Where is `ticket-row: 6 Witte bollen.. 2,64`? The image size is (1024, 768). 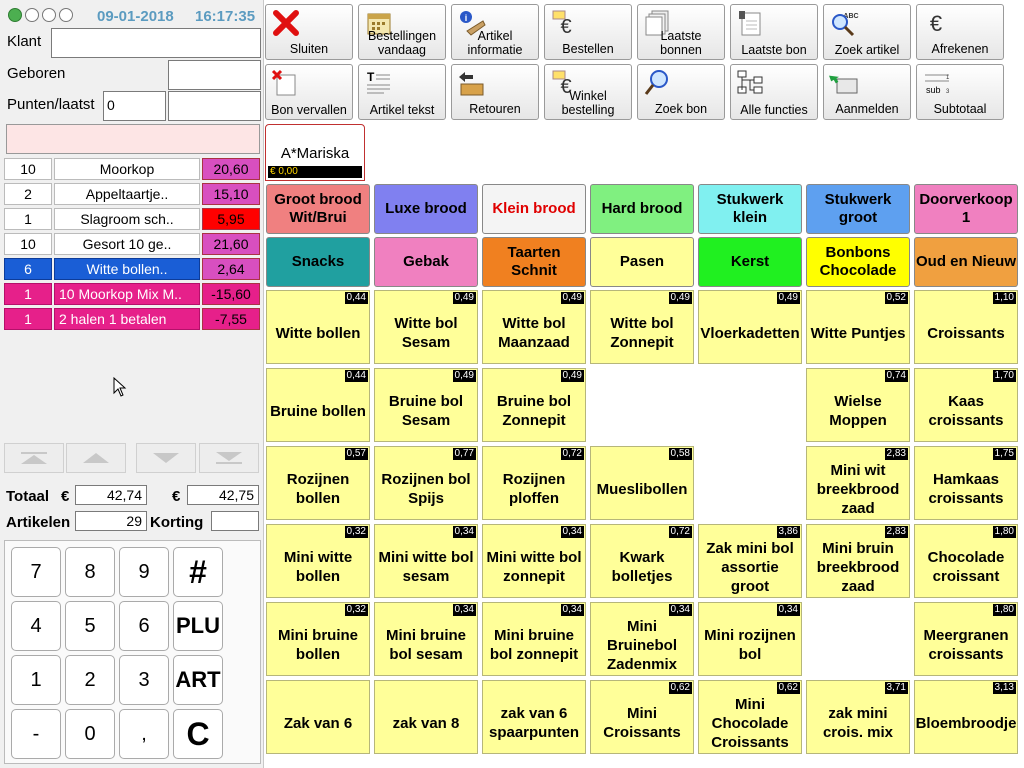 ticket-row: 6 Witte bollen.. 2,64 is located at coordinates (132, 269).